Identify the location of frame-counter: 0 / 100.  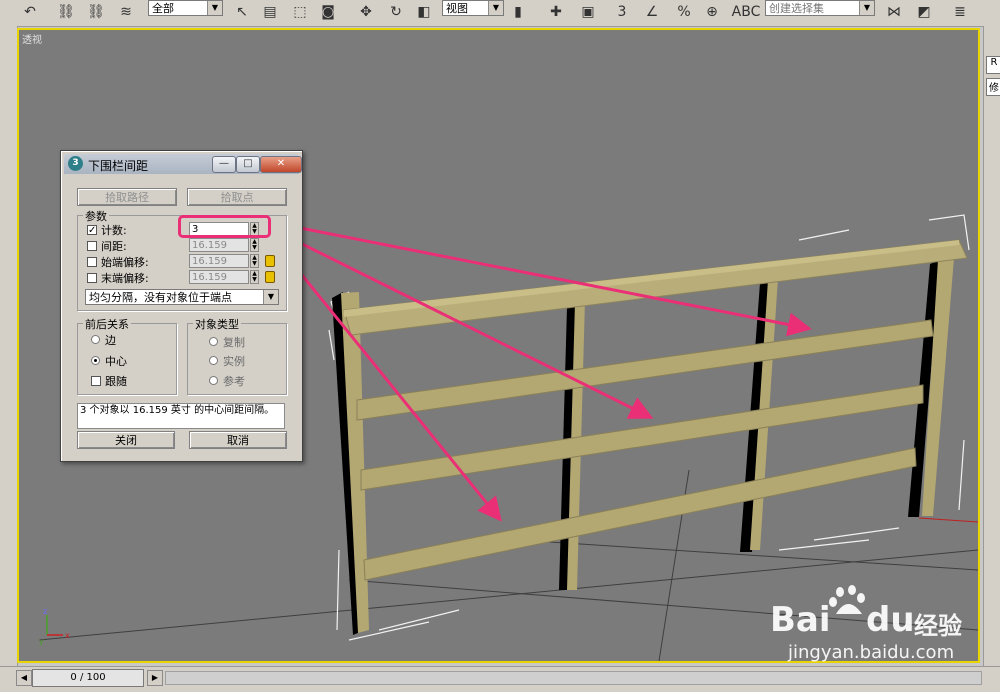
(88, 677).